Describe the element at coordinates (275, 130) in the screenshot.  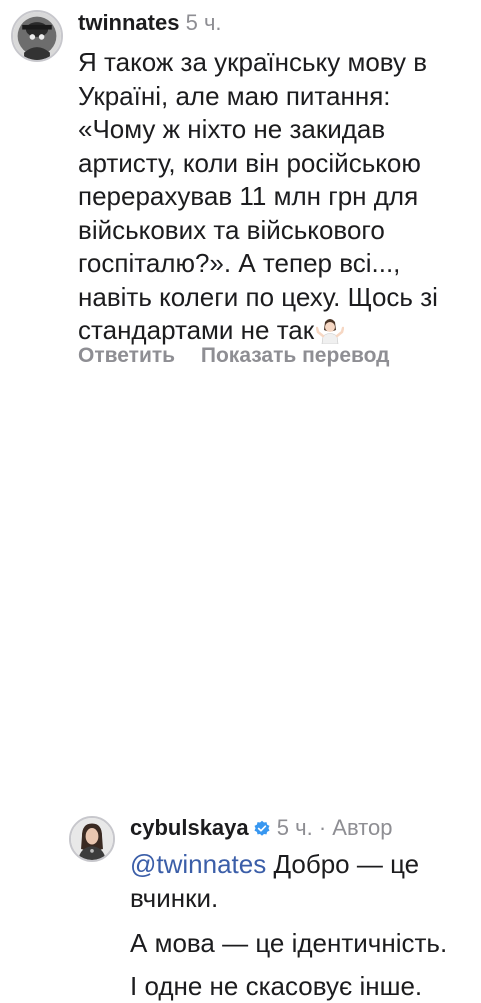
I see `comment-line: «Чому ж ніхто не закидав` at that location.